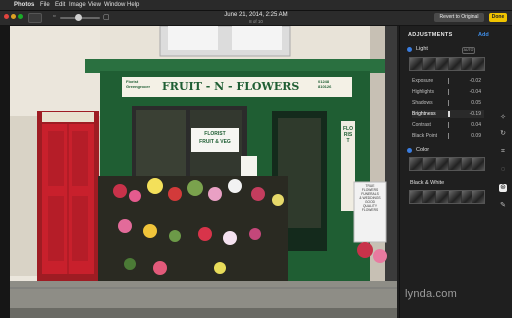  Describe the element at coordinates (106, 17) in the screenshot. I see `zoom-in-icon: ▢` at that location.